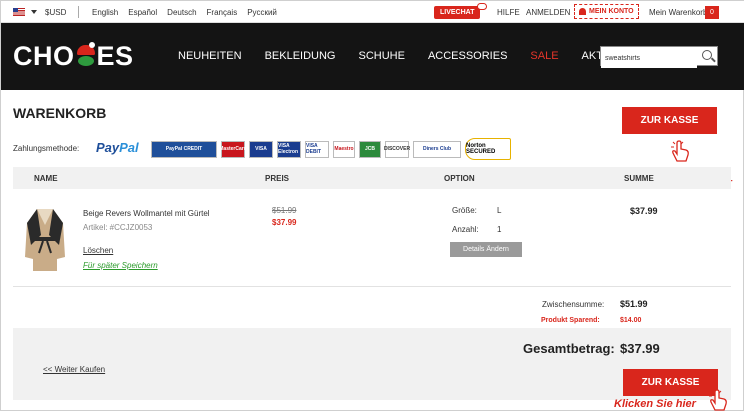 The height and width of the screenshot is (411, 744). Describe the element at coordinates (508, 12) in the screenshot. I see `help-link: HILFE` at that location.